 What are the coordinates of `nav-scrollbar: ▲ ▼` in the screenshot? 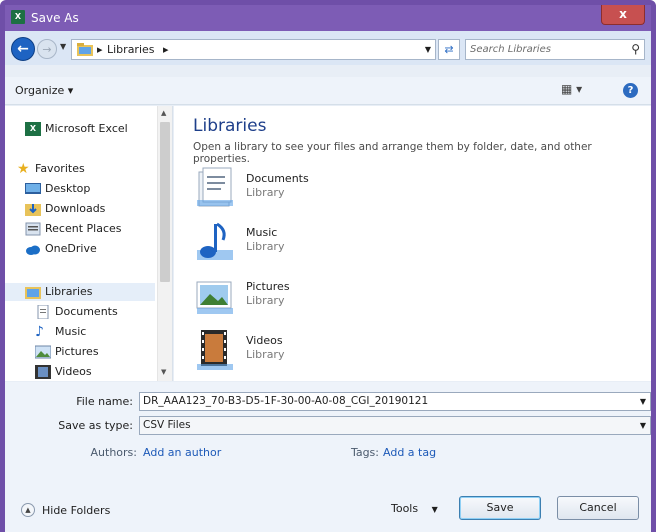 It's located at (164, 243).